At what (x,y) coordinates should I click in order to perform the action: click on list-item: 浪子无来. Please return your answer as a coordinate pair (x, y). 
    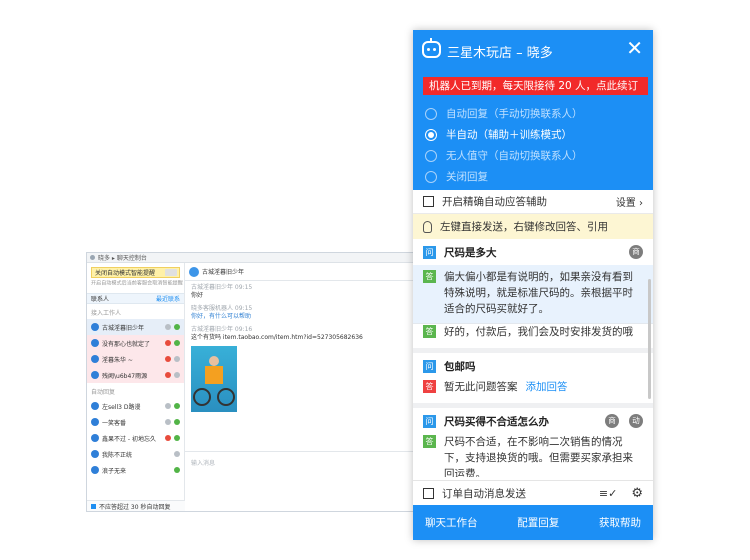
    Looking at the image, I should click on (135, 470).